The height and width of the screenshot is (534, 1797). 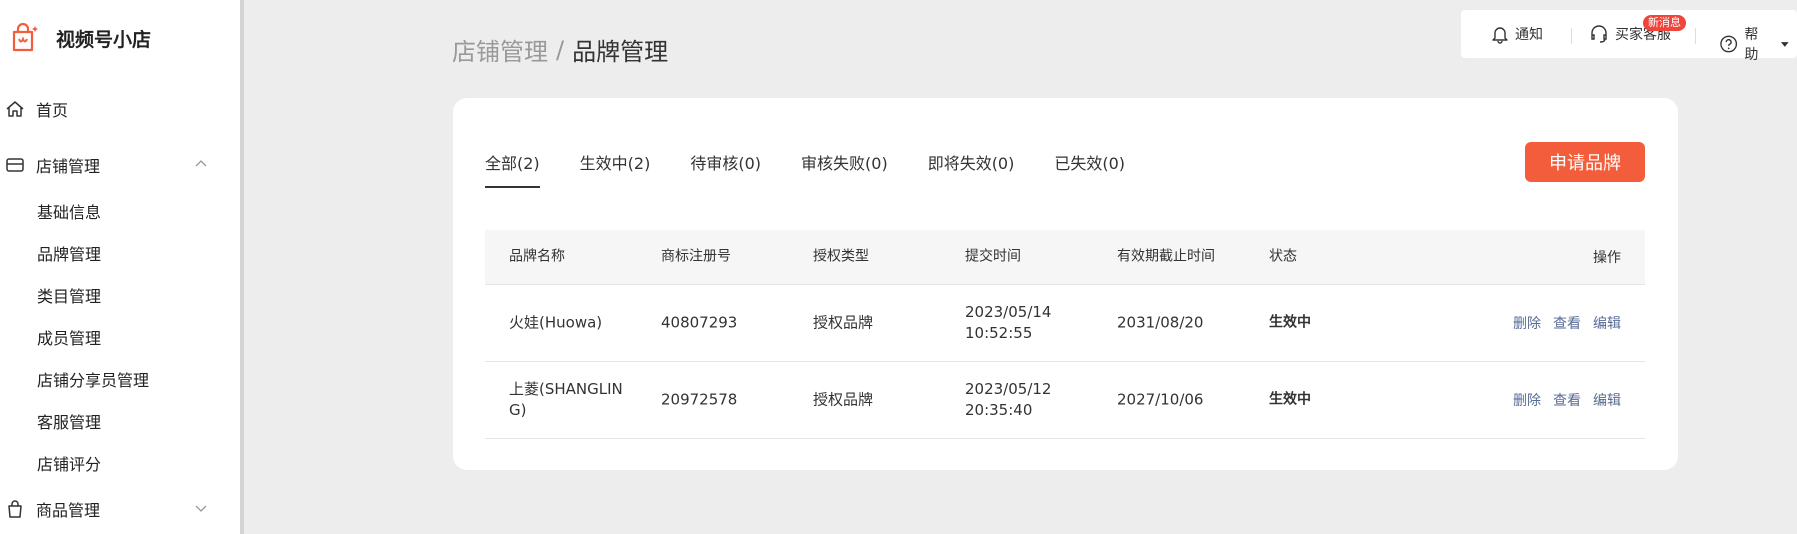 I want to click on sidebar-item-sharer-management: 店铺分享员管理, so click(x=93, y=381).